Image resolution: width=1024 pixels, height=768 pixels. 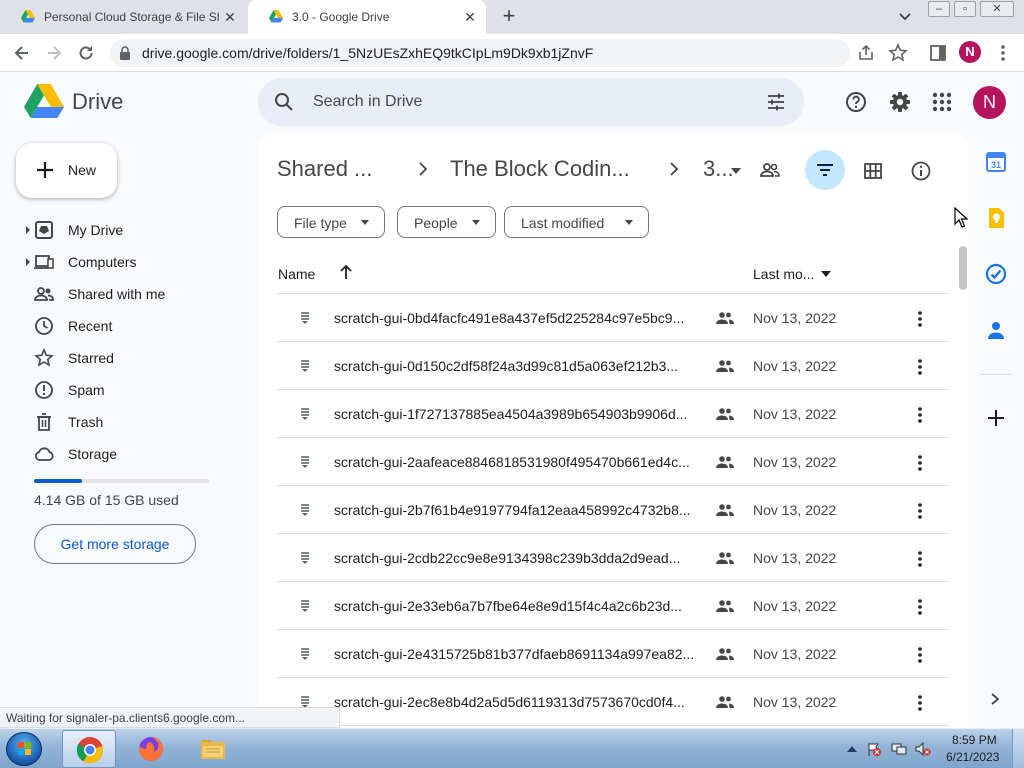 What do you see at coordinates (736, 171) in the screenshot?
I see `folder-menu-caret-icon` at bounding box center [736, 171].